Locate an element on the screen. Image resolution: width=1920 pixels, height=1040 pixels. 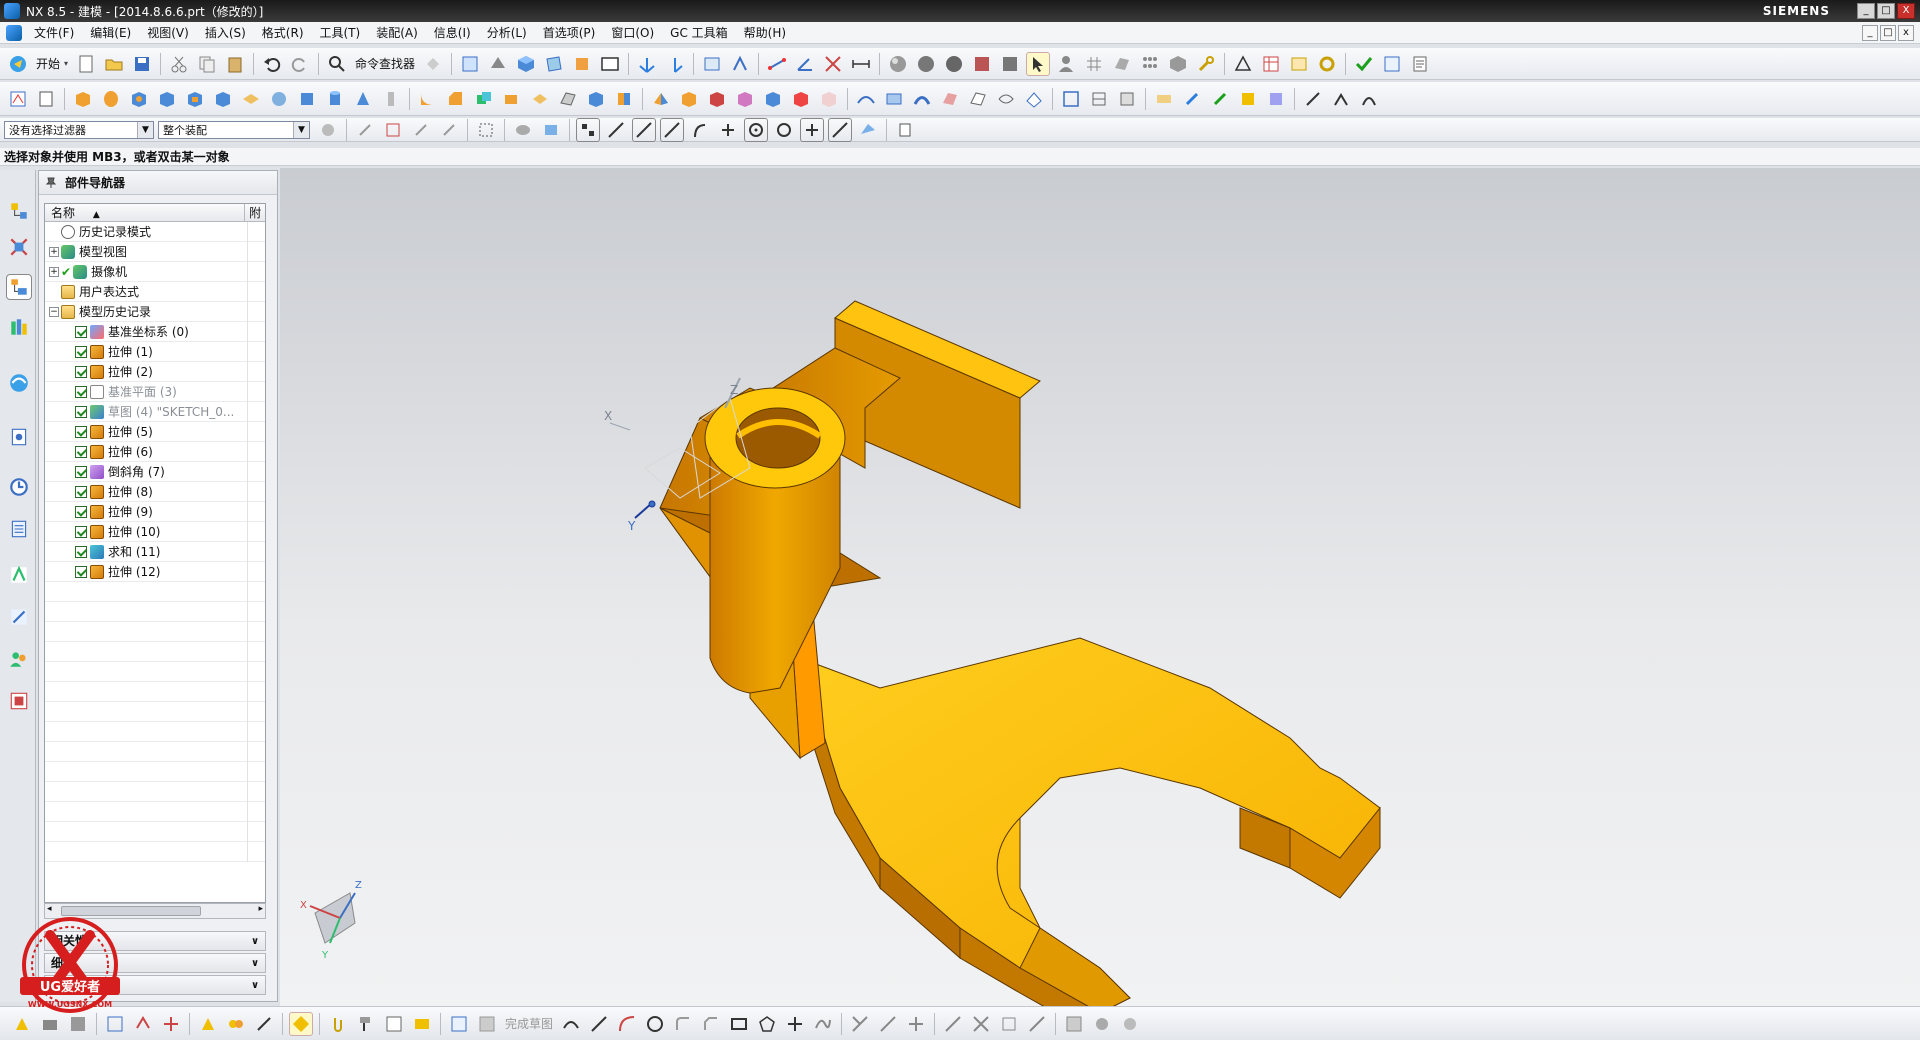
slash-icon is located at coordinates (1313, 99).